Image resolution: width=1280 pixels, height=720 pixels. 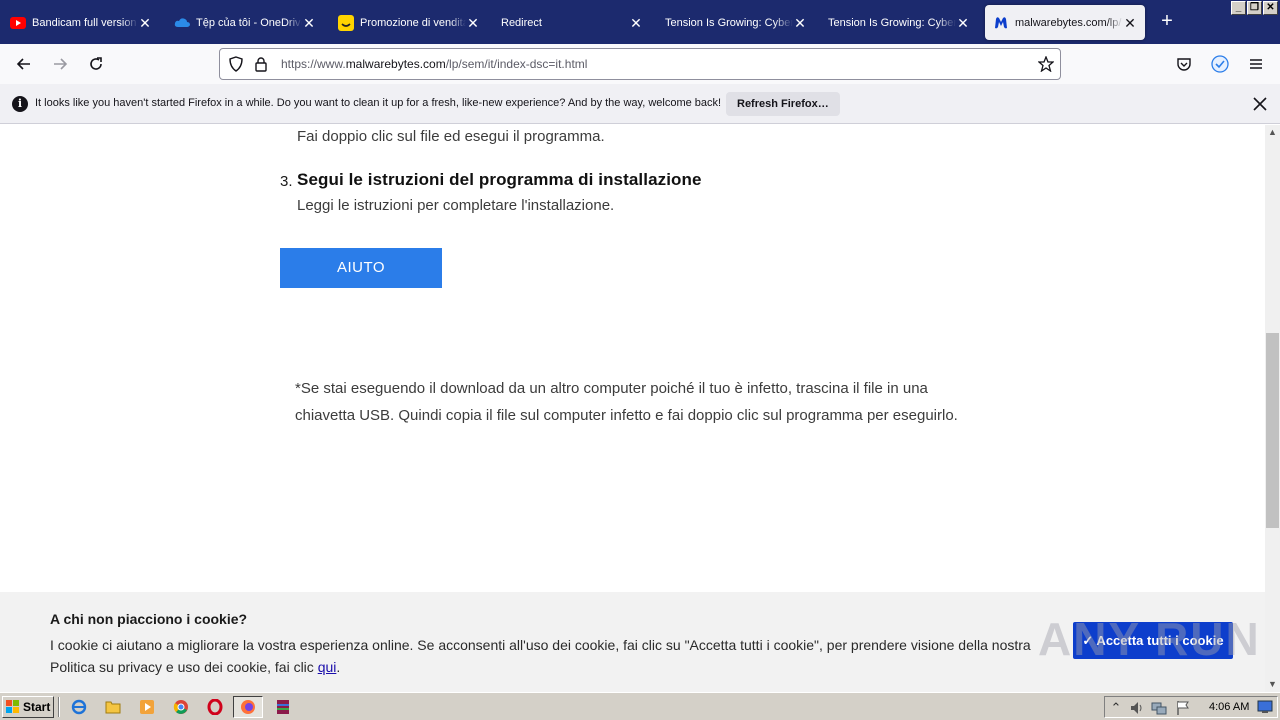 I want to click on account-sync-button, so click(x=1220, y=64).